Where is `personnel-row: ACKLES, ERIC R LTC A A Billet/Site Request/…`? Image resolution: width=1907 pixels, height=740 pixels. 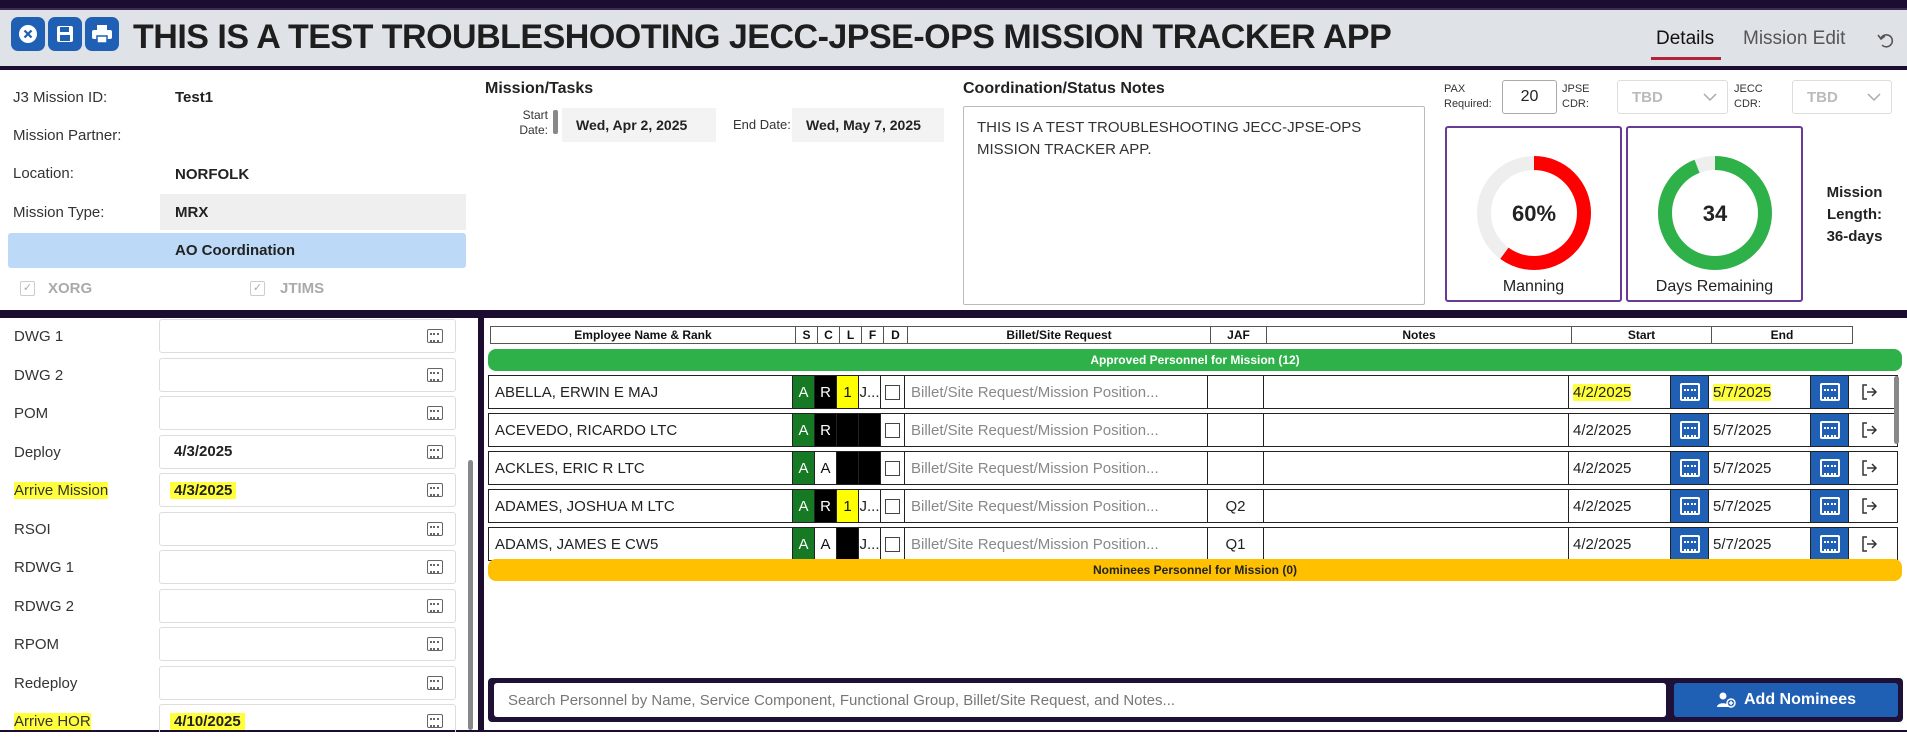
personnel-row: ACKLES, ERIC R LTC A A Billet/Site Request/… is located at coordinates (1193, 468).